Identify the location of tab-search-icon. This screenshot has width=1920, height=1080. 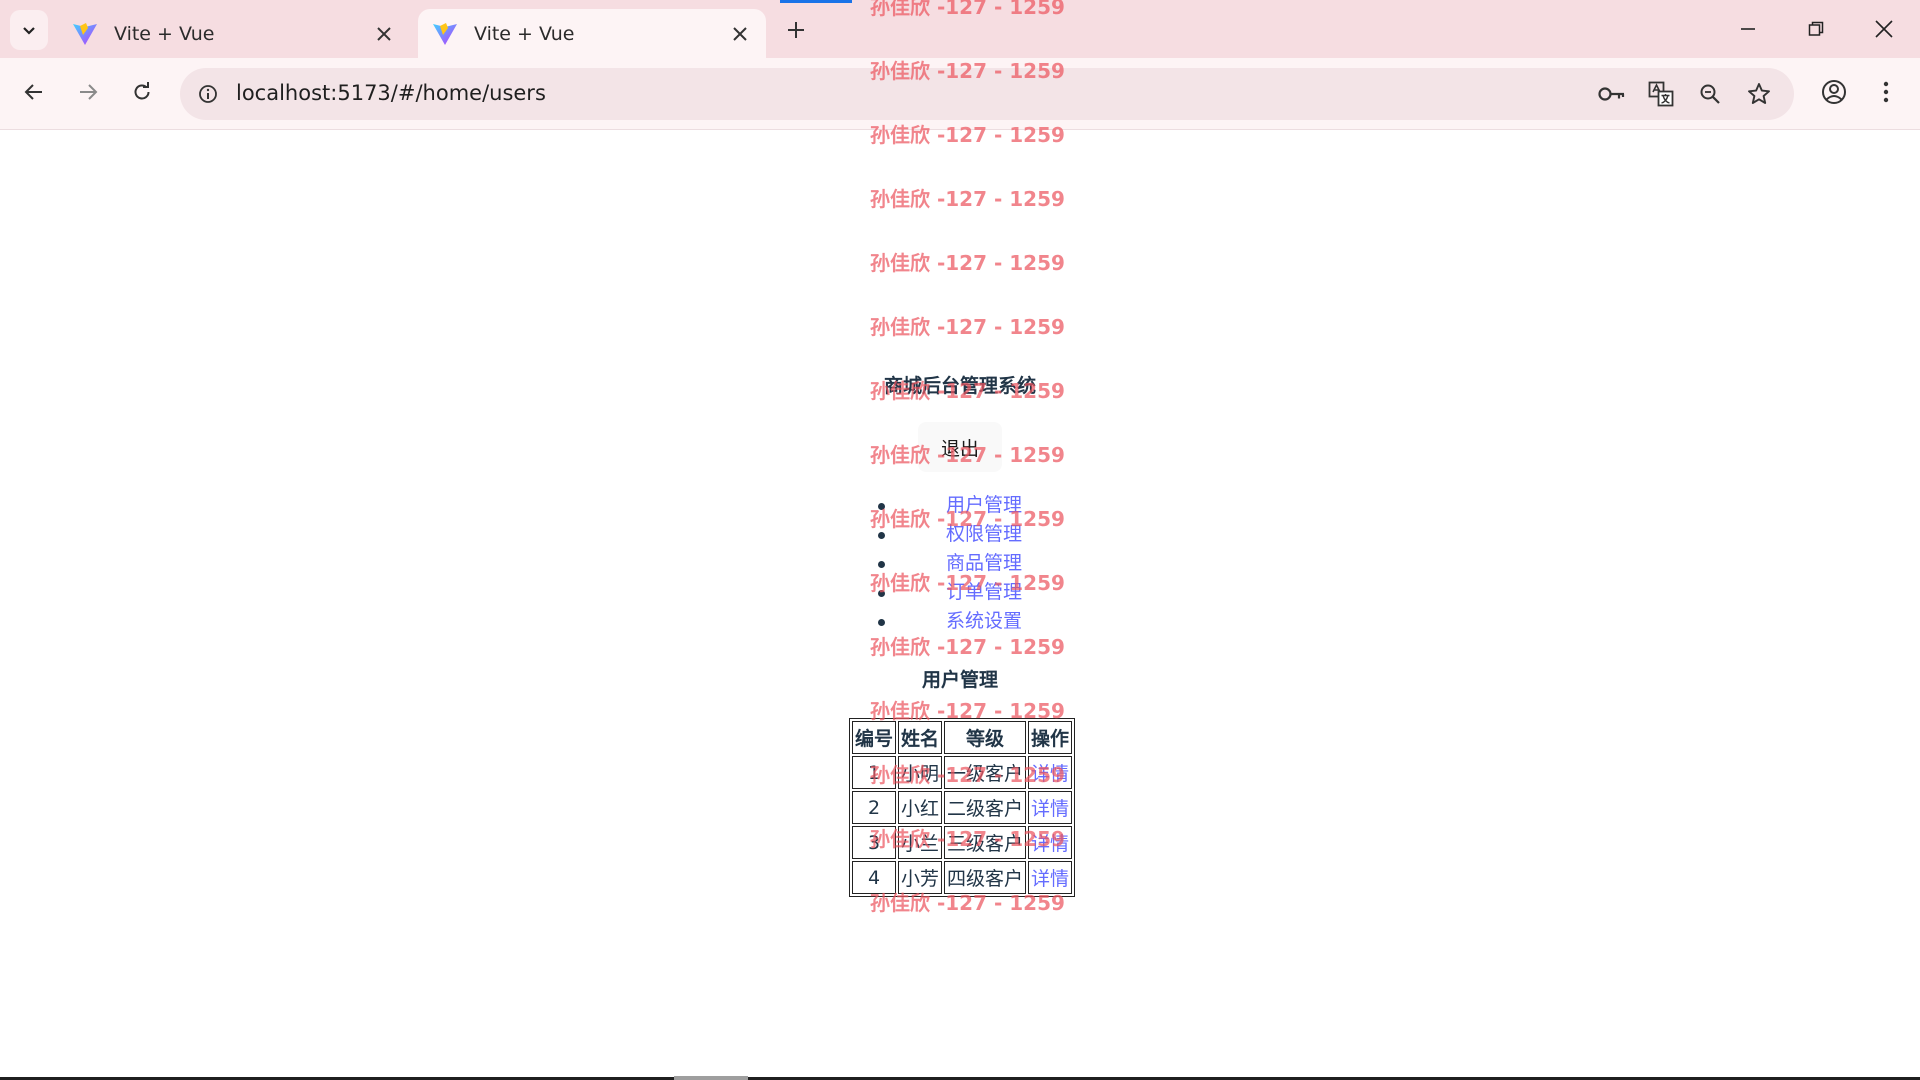
(29, 31).